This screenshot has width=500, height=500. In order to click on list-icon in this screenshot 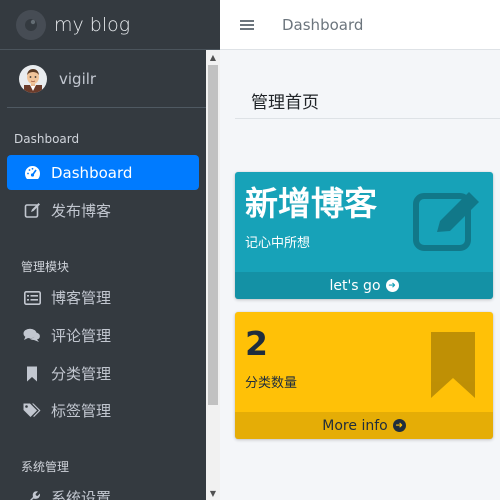, I will do `click(32, 298)`.